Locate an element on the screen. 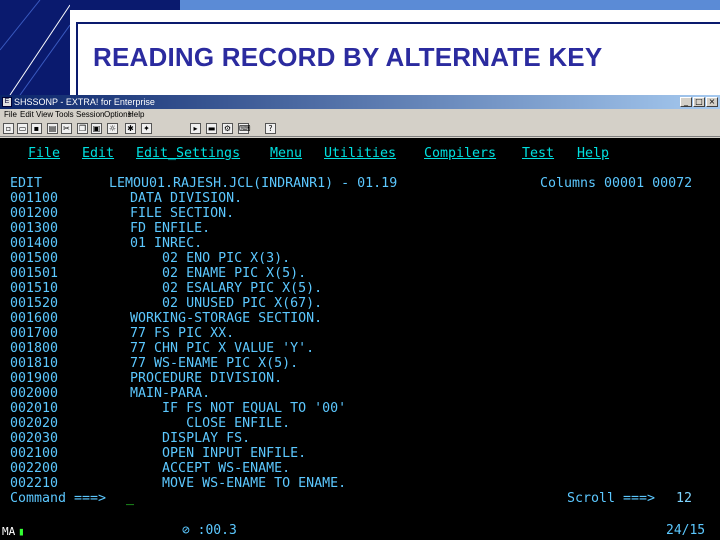 The width and height of the screenshot is (720, 540). cursor-position: 24/15 is located at coordinates (686, 530).